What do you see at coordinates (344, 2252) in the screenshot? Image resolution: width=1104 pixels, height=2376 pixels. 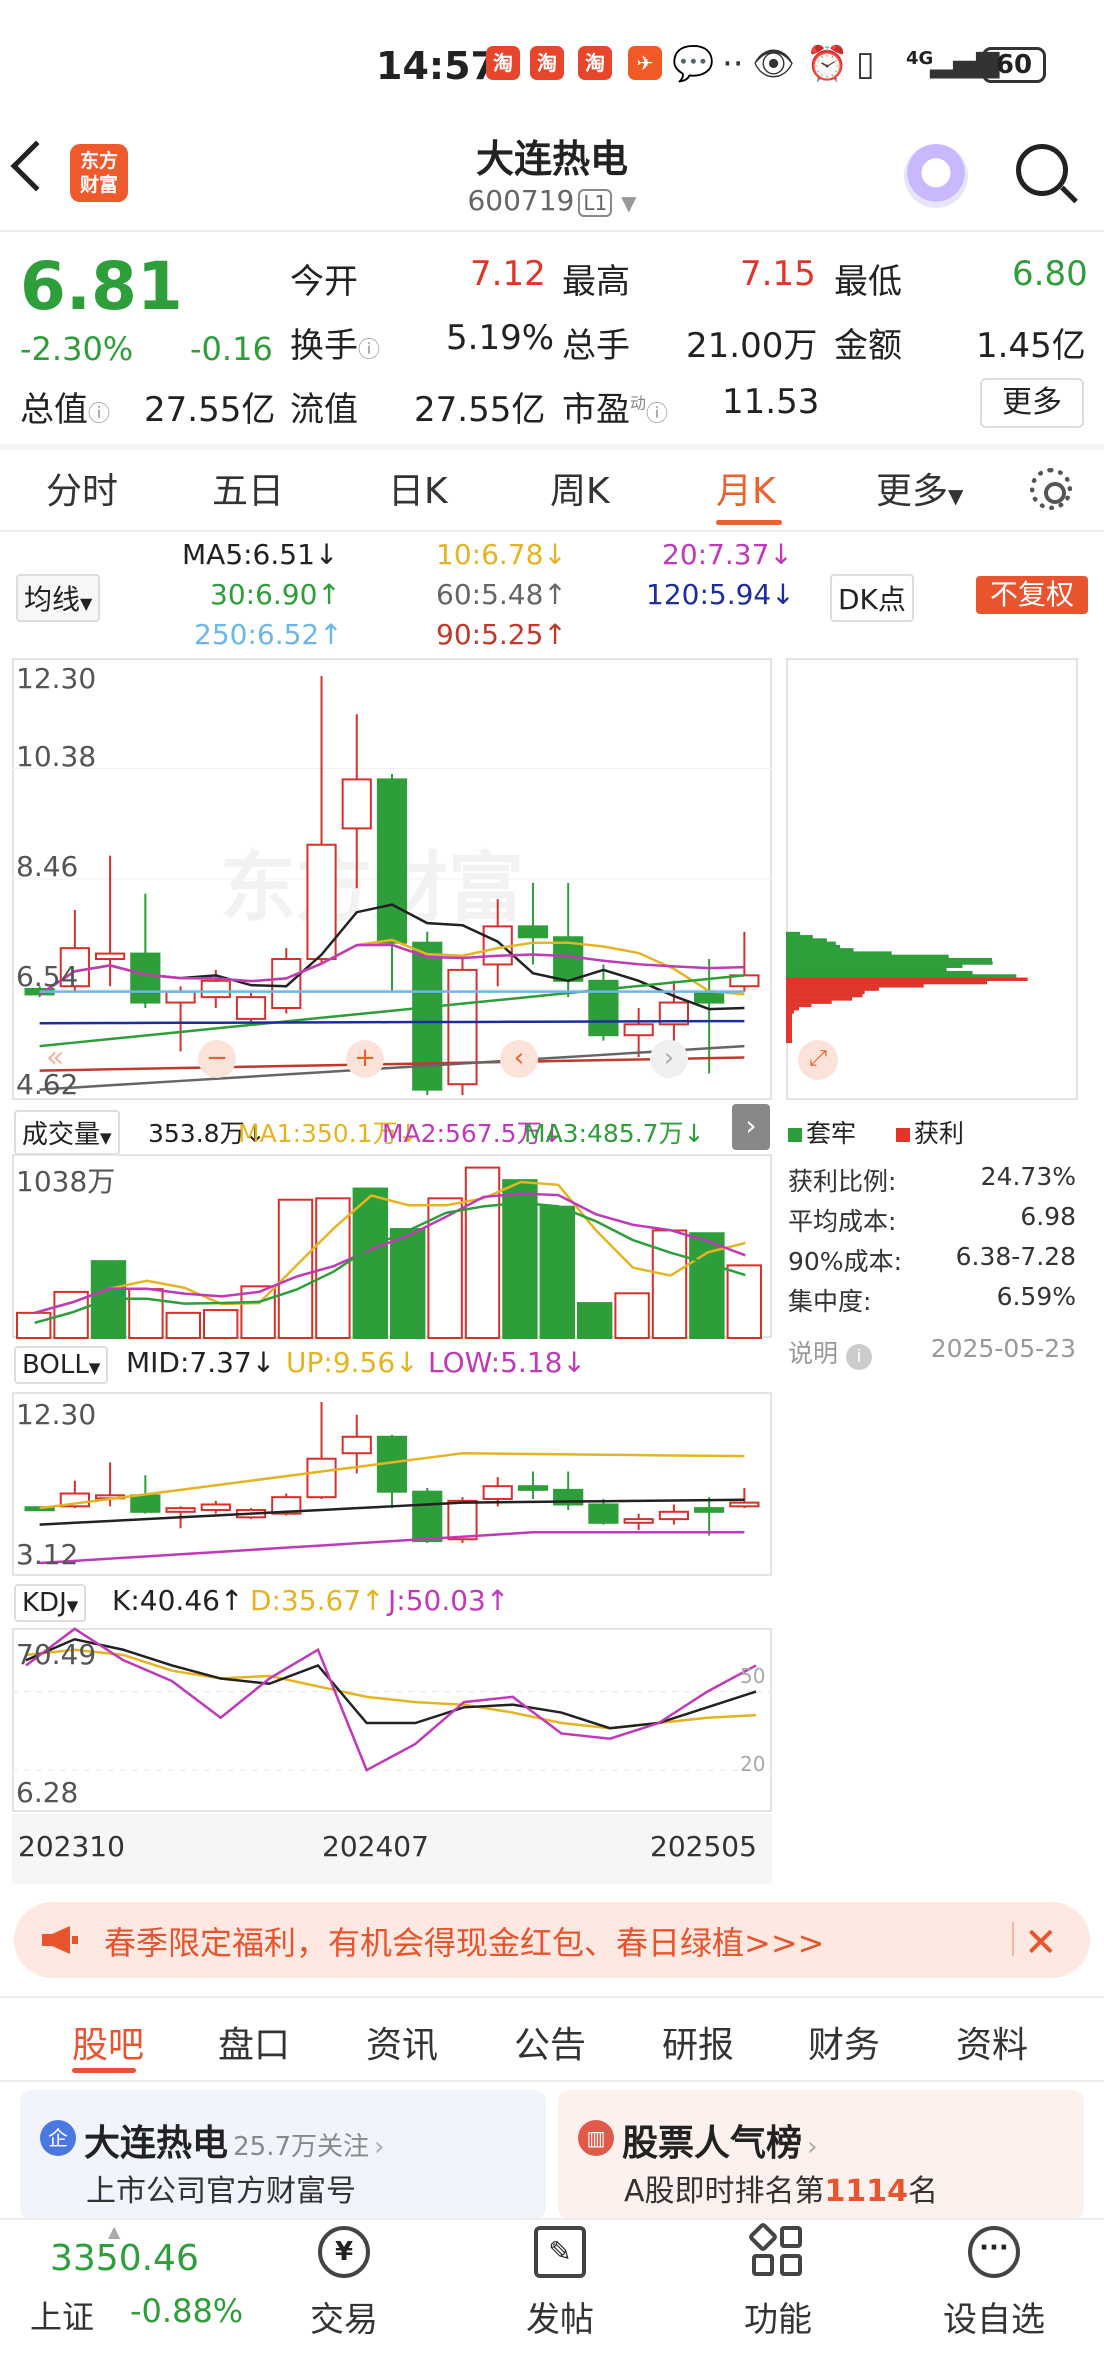 I see `trade-icon: ¥` at bounding box center [344, 2252].